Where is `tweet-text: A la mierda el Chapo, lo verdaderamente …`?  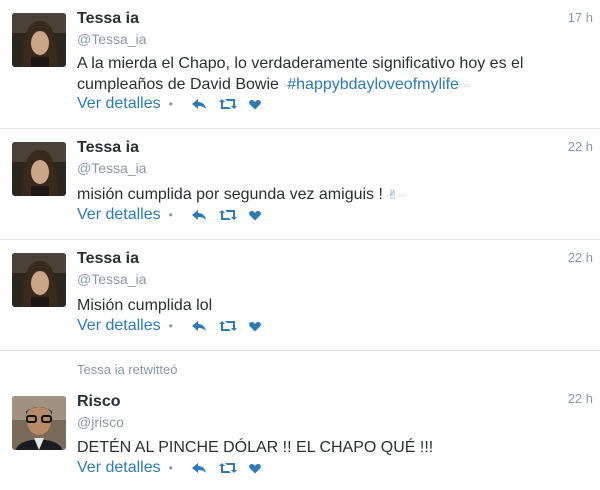
tweet-text: A la mierda el Chapo, lo verdaderamente … is located at coordinates (327, 75).